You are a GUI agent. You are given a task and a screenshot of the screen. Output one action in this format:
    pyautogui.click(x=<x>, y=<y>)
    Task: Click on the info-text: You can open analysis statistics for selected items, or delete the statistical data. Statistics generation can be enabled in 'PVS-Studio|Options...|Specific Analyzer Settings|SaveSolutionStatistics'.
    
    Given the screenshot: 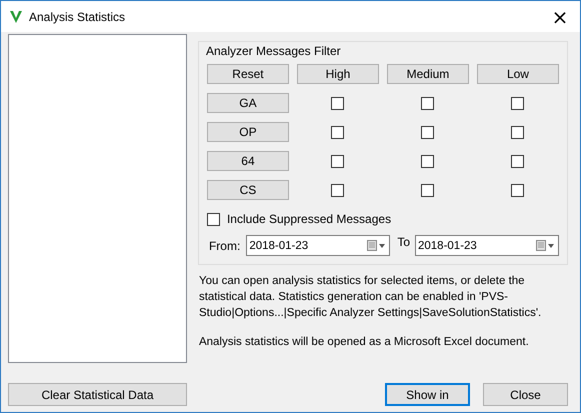 What is the action you would take?
    pyautogui.click(x=370, y=297)
    